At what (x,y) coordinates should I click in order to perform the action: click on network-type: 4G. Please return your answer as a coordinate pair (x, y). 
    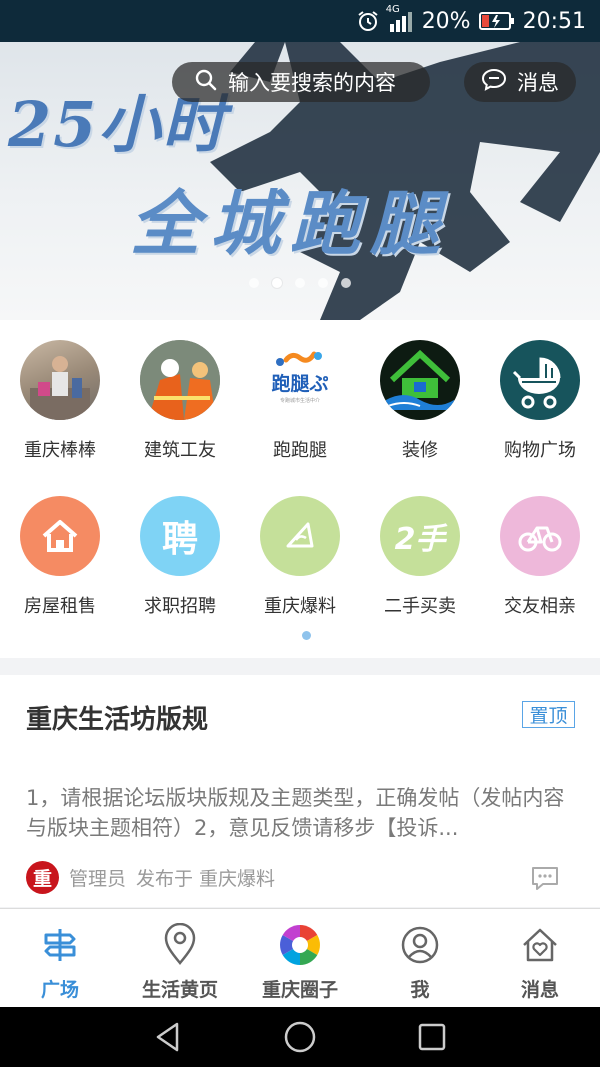
    Looking at the image, I should click on (392, 9).